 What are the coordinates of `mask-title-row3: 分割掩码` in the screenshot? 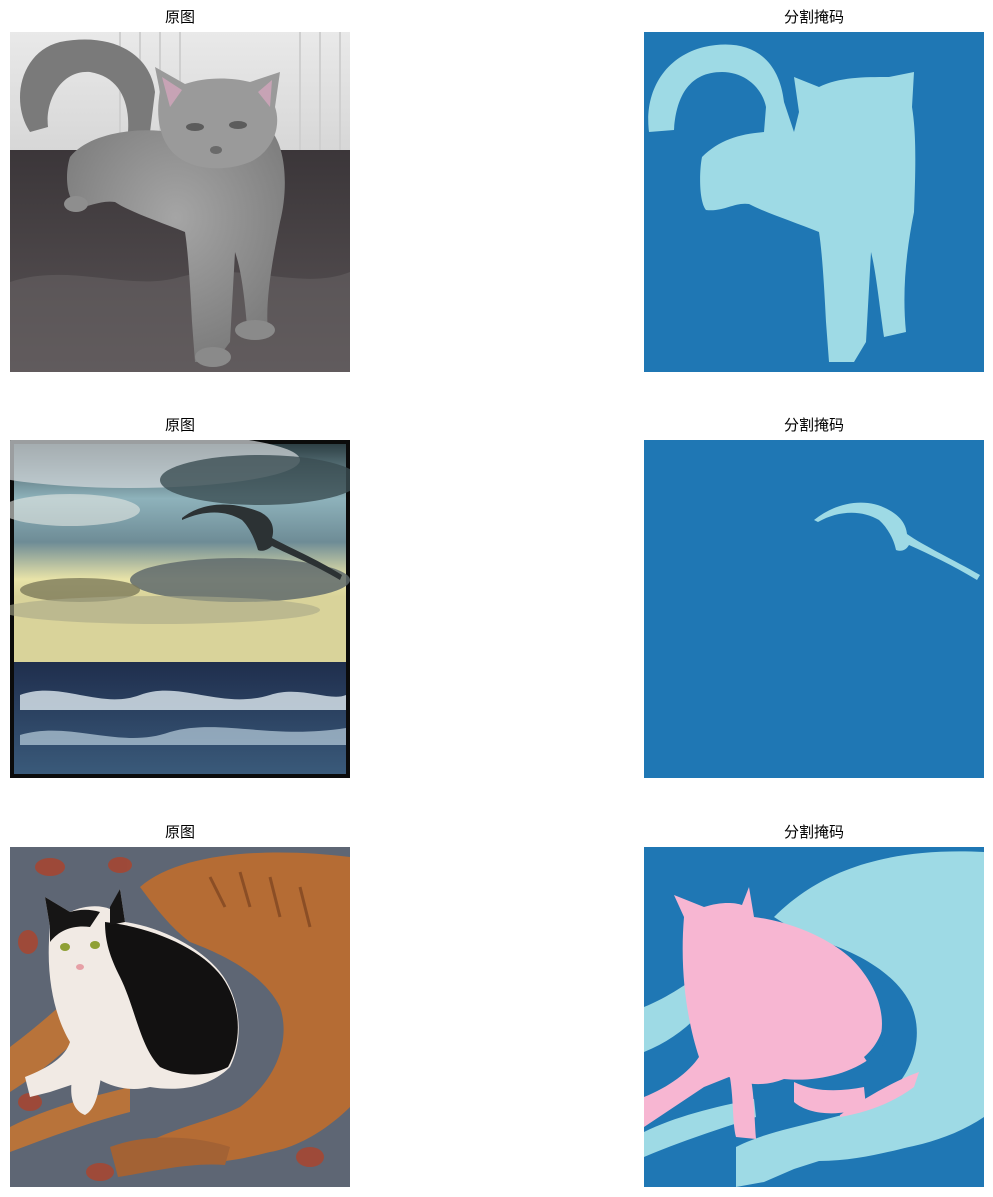 It's located at (813, 832).